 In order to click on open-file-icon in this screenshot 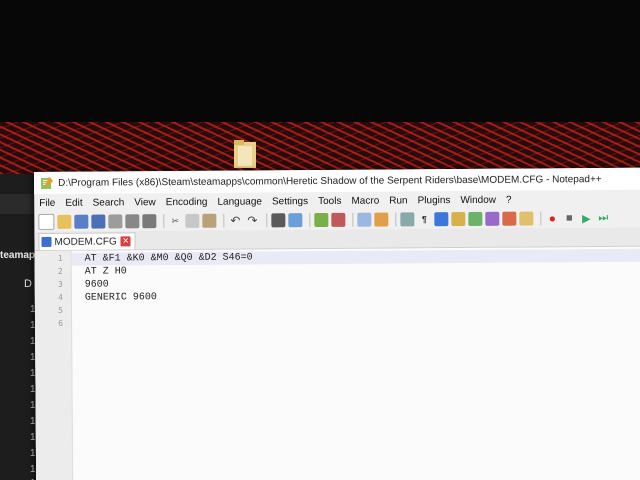, I will do `click(64, 221)`.